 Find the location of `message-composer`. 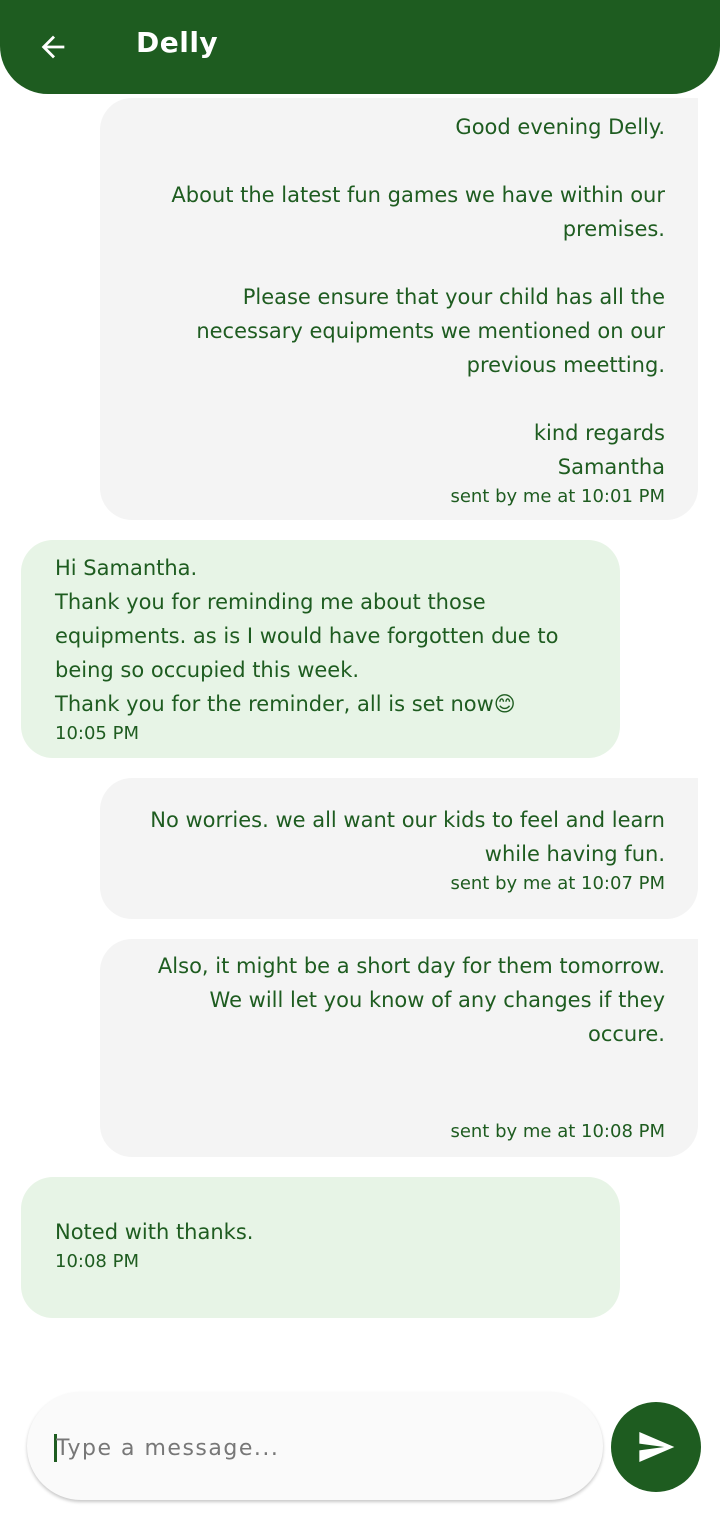

message-composer is located at coordinates (315, 1446).